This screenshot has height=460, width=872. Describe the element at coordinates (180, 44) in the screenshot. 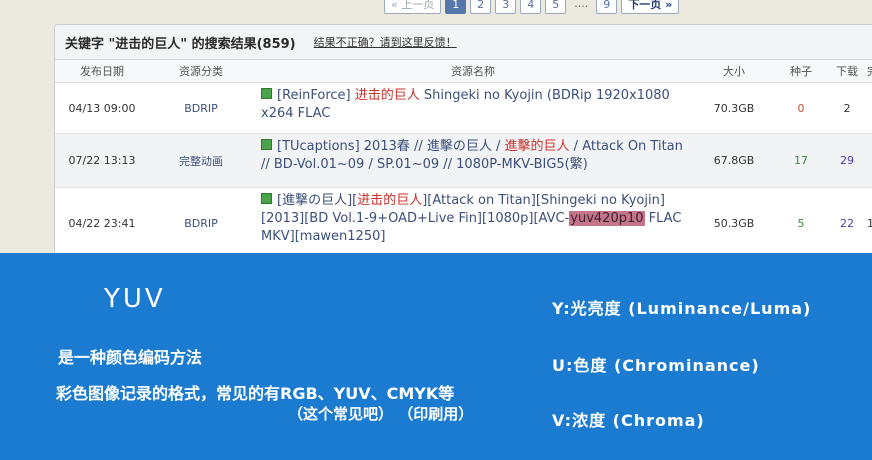

I see `results-title: 关键字 "进击的巨人" 的搜索结果(859)` at that location.